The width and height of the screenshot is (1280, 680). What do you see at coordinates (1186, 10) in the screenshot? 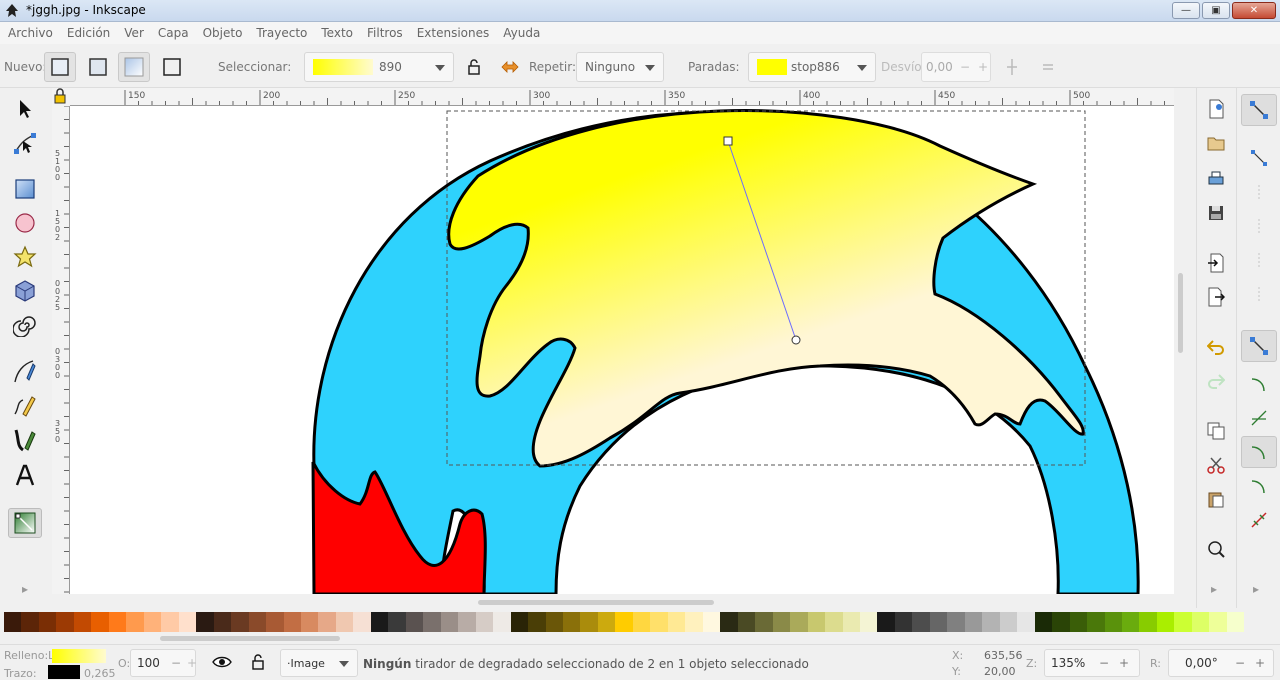
I see `minimize-button: —` at bounding box center [1186, 10].